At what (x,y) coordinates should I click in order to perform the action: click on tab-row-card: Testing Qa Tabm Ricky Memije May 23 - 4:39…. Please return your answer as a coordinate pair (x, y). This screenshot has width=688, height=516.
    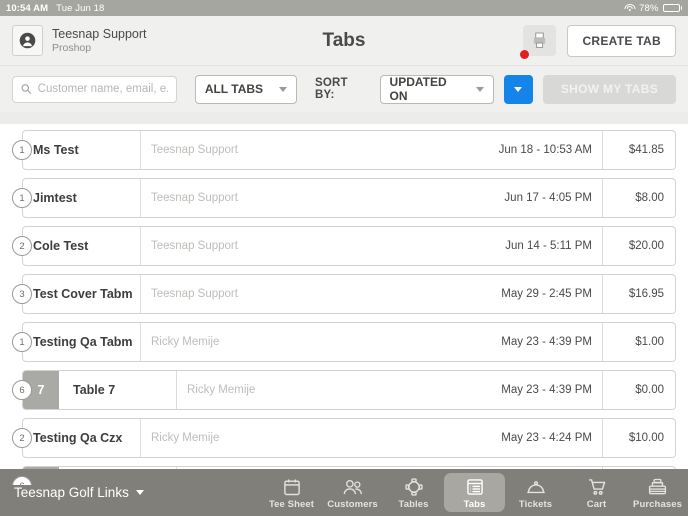
    Looking at the image, I should click on (349, 342).